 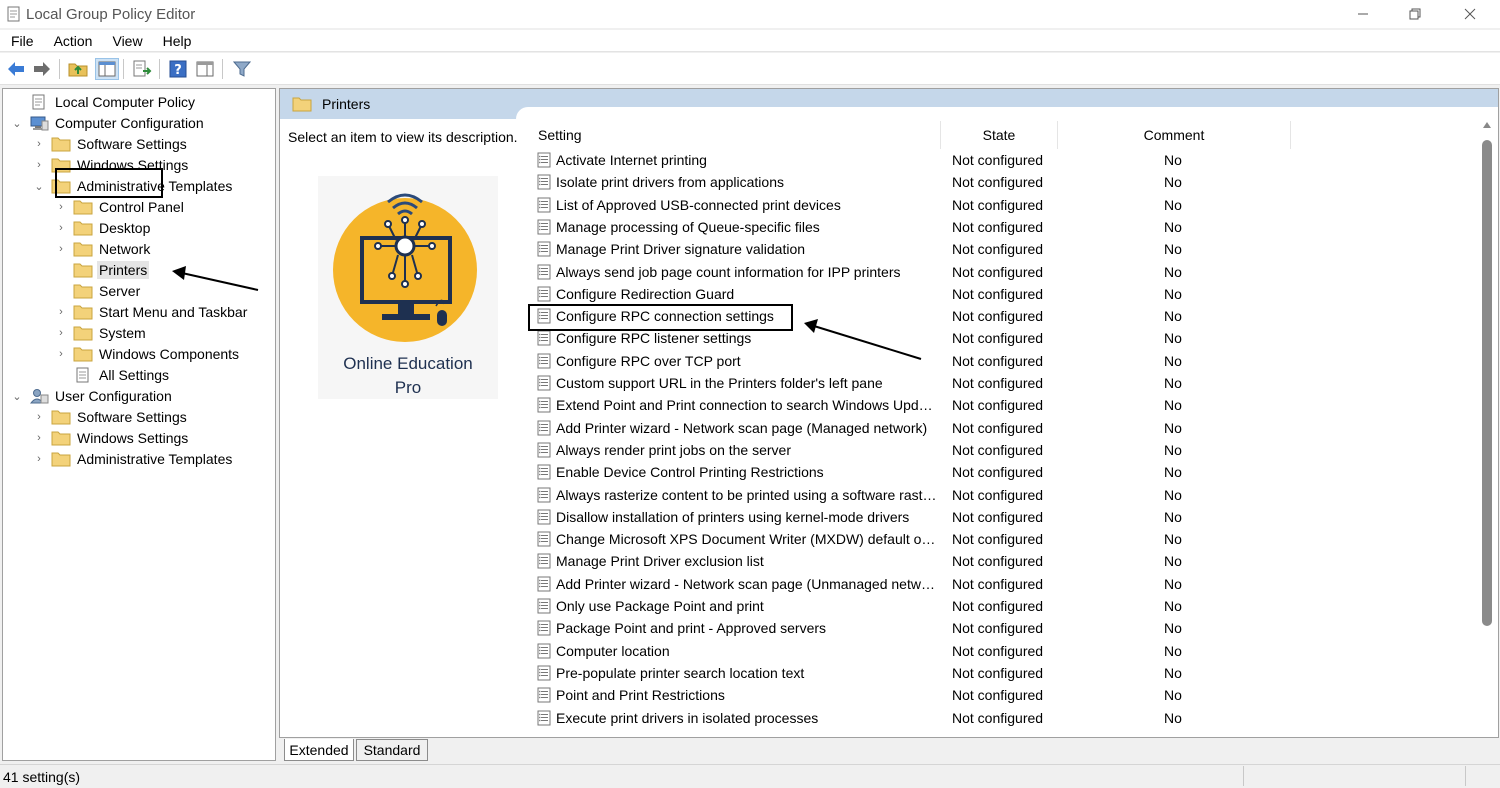 What do you see at coordinates (152, 312) in the screenshot?
I see `tree-item-start-menu-and-taskbar: › Start Menu and Taskbar` at bounding box center [152, 312].